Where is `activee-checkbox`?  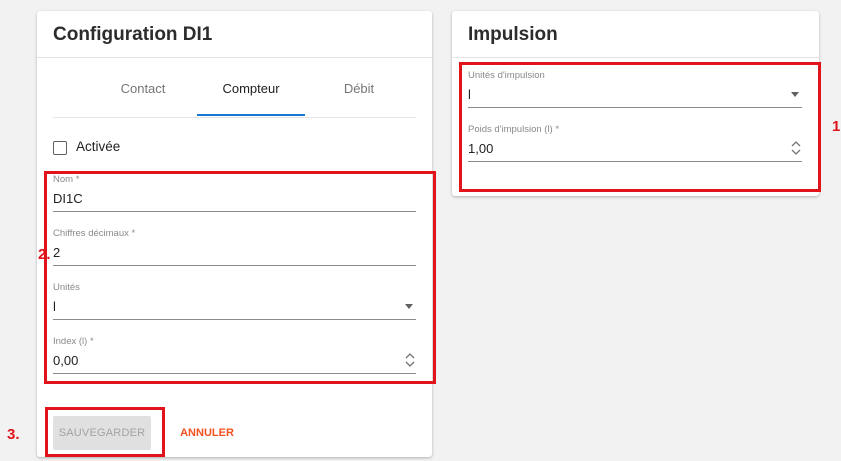
activee-checkbox is located at coordinates (60, 148).